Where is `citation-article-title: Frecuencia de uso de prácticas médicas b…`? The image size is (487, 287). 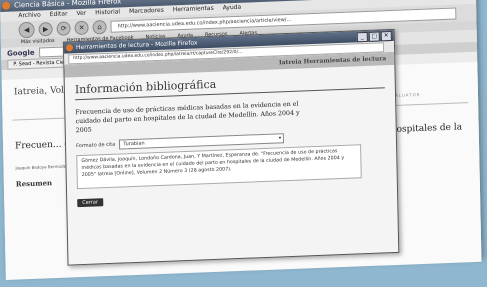 citation-article-title: Frecuencia de uso de prácticas médicas b… is located at coordinates (187, 117).